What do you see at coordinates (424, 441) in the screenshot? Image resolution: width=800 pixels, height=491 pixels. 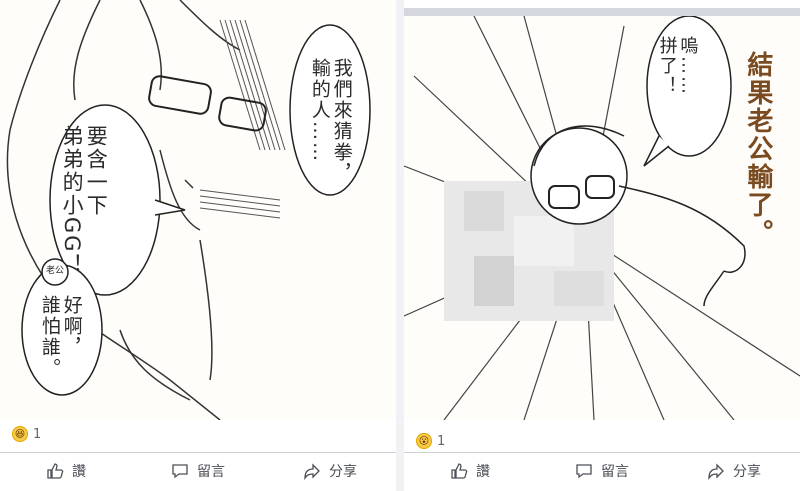 I see `wow-emoji-icon: 😮` at bounding box center [424, 441].